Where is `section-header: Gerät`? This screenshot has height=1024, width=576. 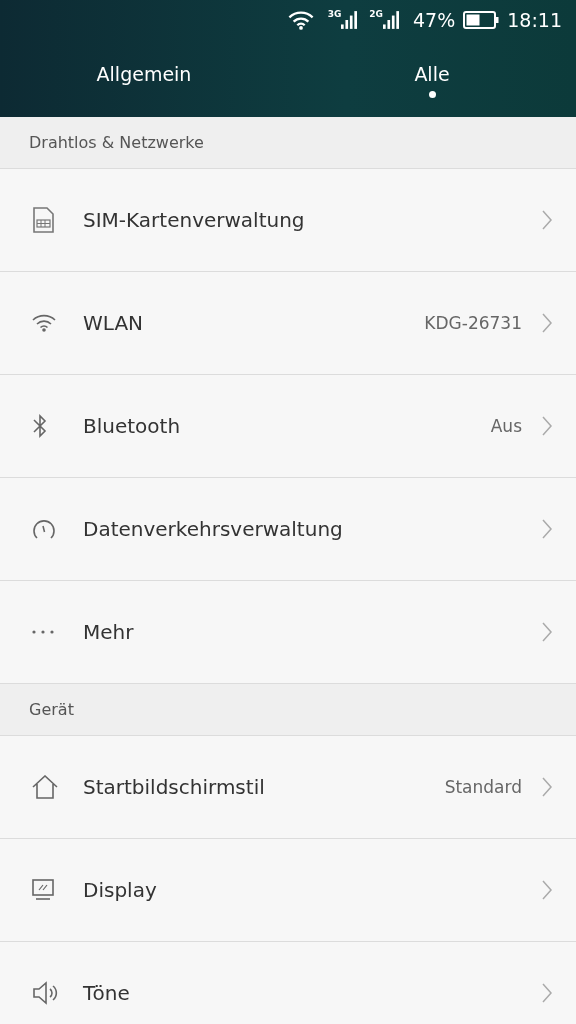
section-header: Gerät is located at coordinates (288, 710).